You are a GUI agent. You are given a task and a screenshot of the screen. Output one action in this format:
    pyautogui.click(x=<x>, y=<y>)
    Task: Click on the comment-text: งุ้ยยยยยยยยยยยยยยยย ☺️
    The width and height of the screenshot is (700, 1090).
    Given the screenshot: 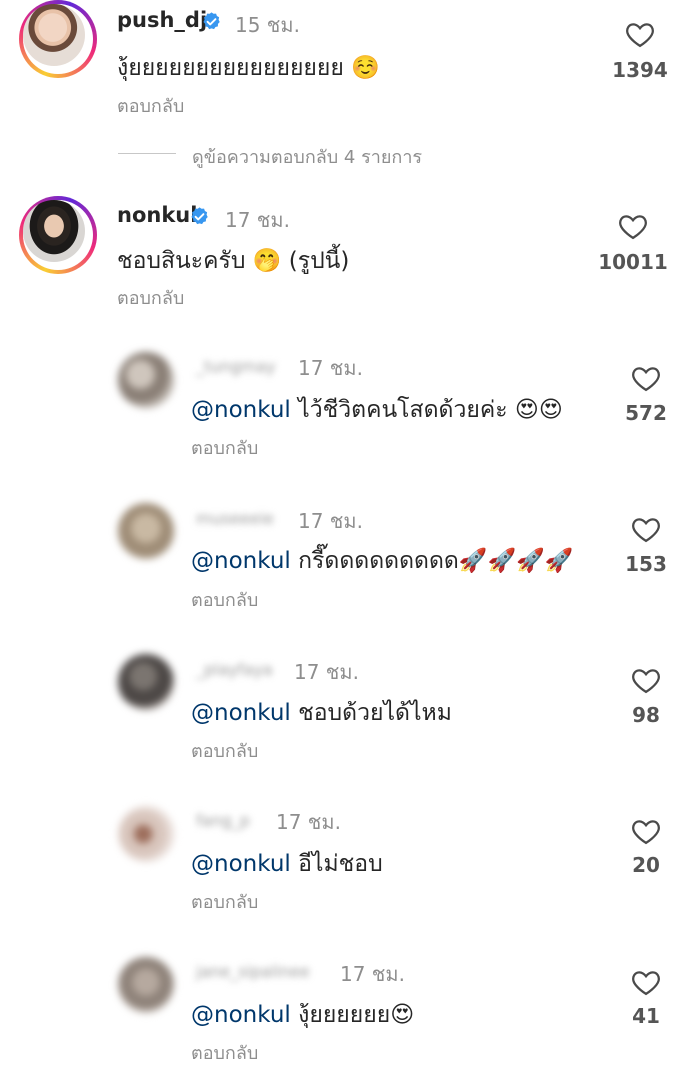 What is the action you would take?
    pyautogui.click(x=248, y=68)
    